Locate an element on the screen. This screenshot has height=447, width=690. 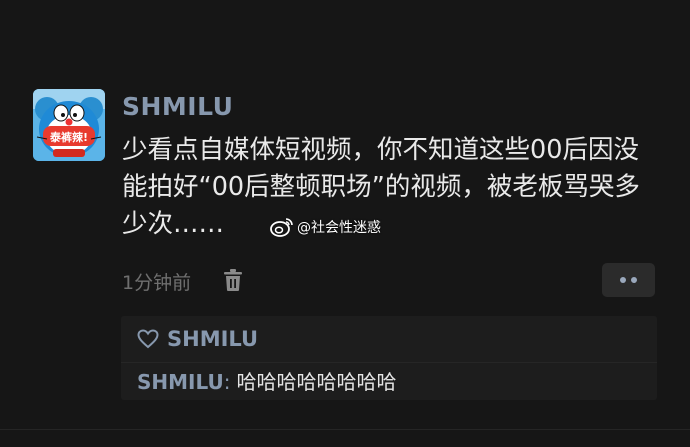
likes-comments-panel: SHMILU SHMILU: 哈哈哈哈哈哈哈哈 is located at coordinates (389, 358).